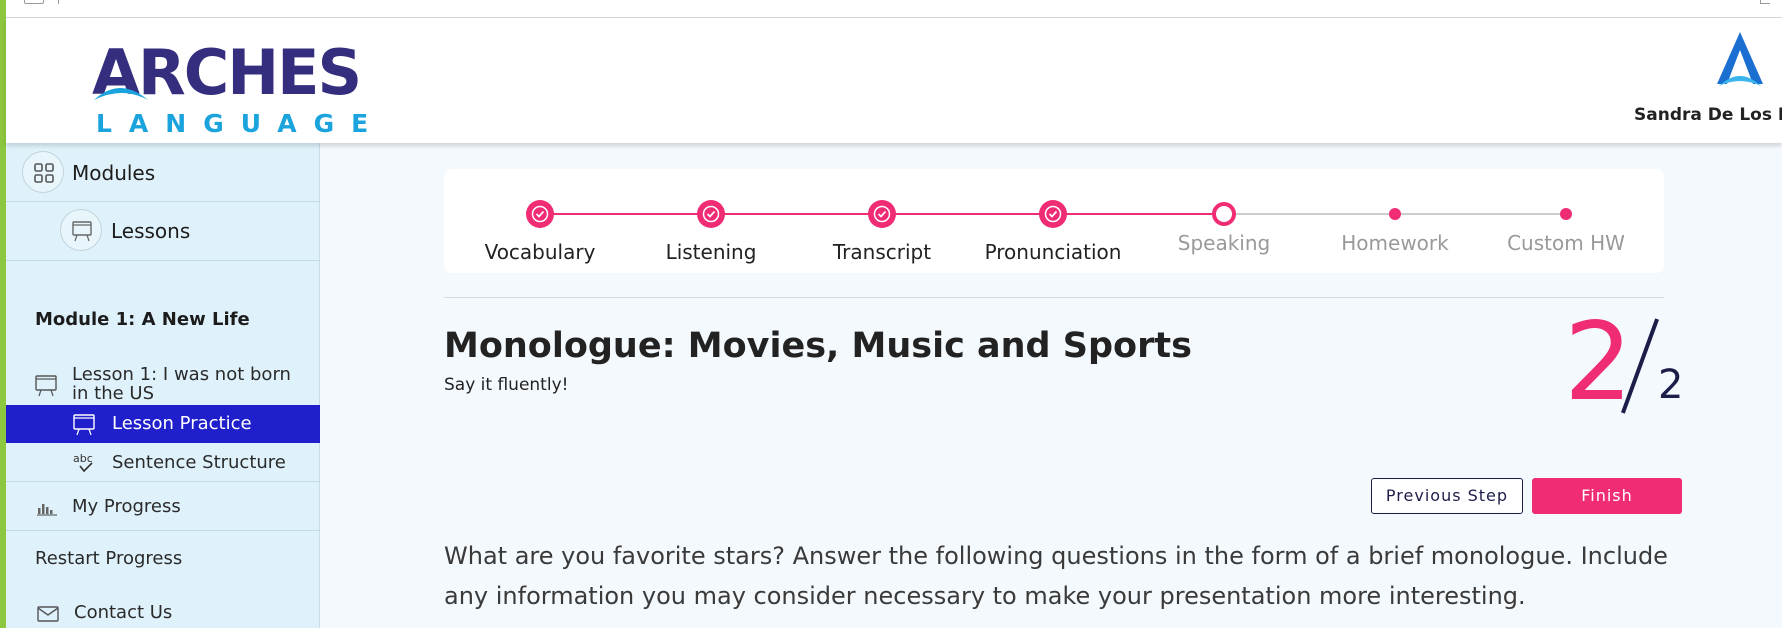 This screenshot has height=628, width=1782. I want to click on browser-top-strip, so click(894, 9).